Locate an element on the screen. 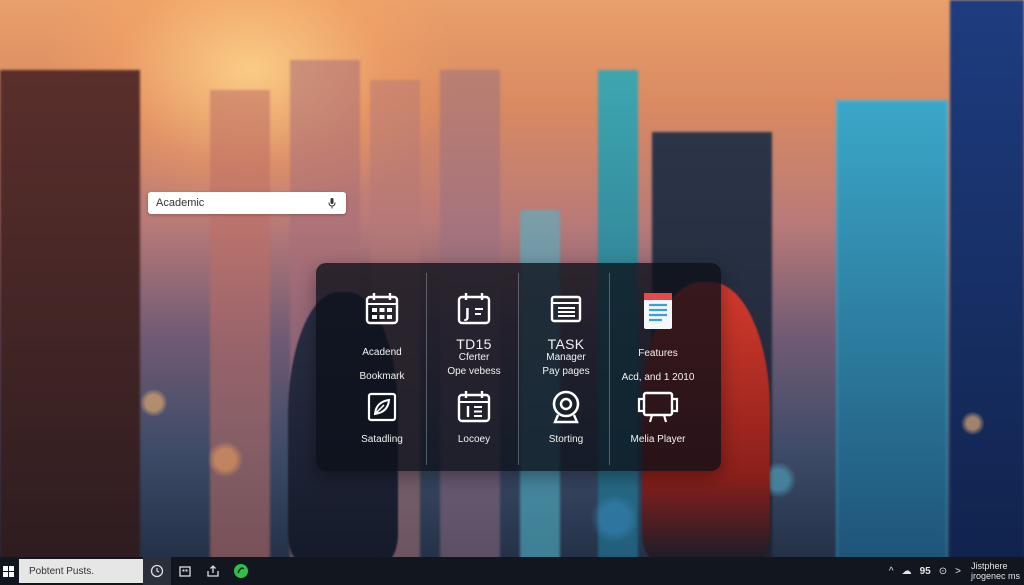 This screenshot has width=1024, height=585. tile-sublabel: Bookmark is located at coordinates (382, 376).